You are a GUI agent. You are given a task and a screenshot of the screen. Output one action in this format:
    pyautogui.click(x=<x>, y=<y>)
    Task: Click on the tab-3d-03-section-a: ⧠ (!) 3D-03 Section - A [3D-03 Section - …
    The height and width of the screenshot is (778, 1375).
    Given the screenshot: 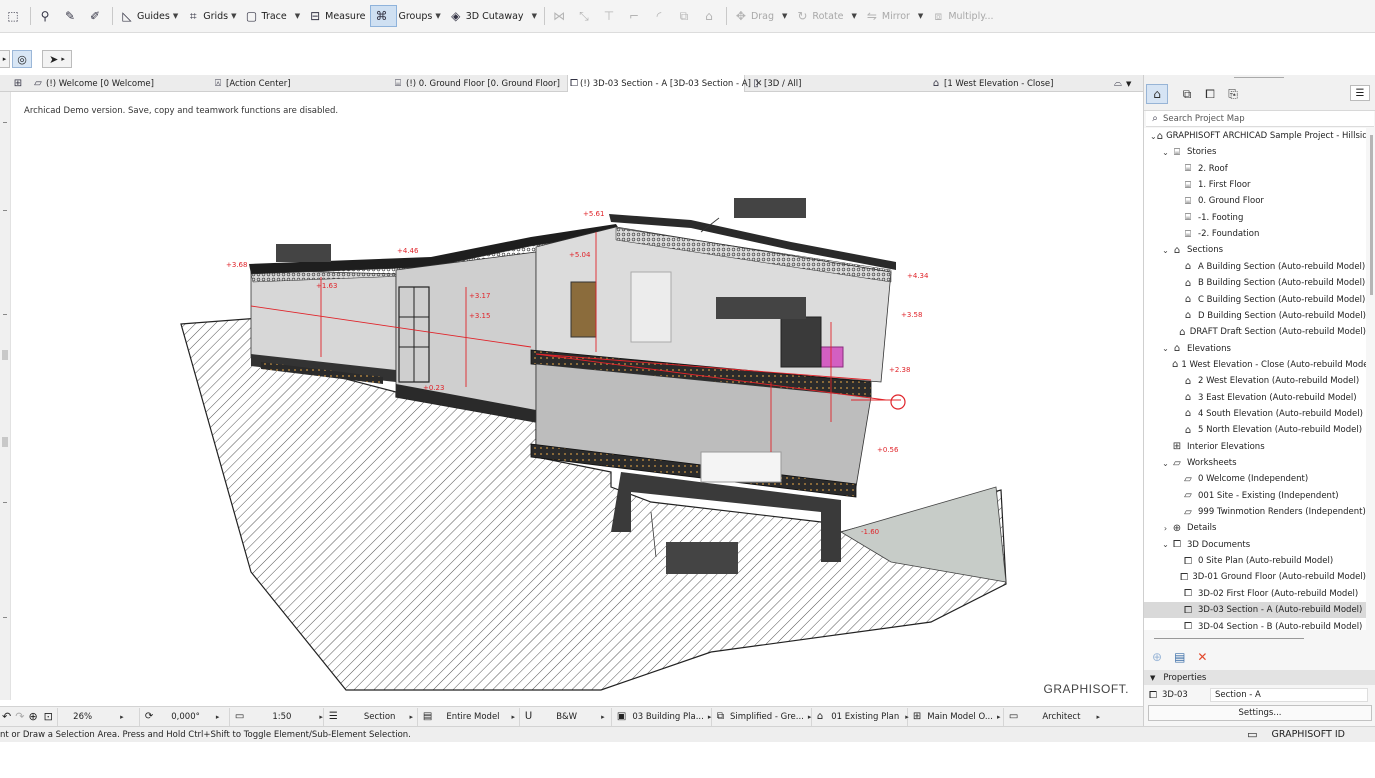 What is the action you would take?
    pyautogui.click(x=664, y=83)
    